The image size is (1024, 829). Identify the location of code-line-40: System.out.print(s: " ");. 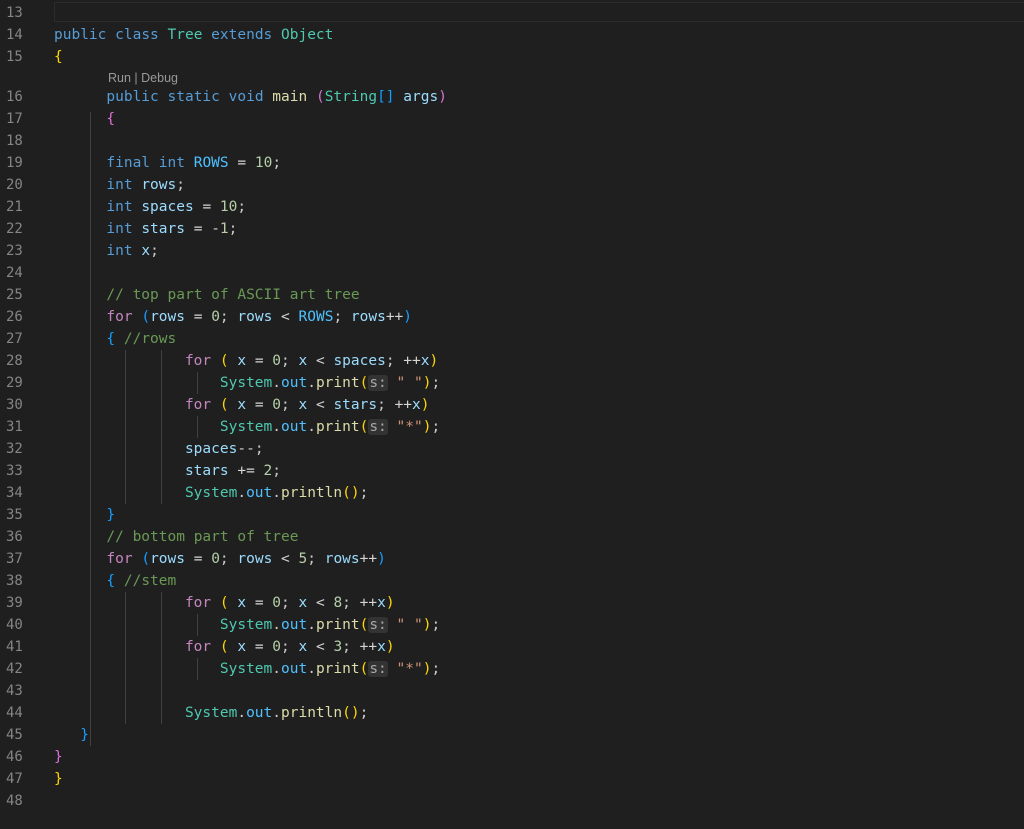
(247, 625).